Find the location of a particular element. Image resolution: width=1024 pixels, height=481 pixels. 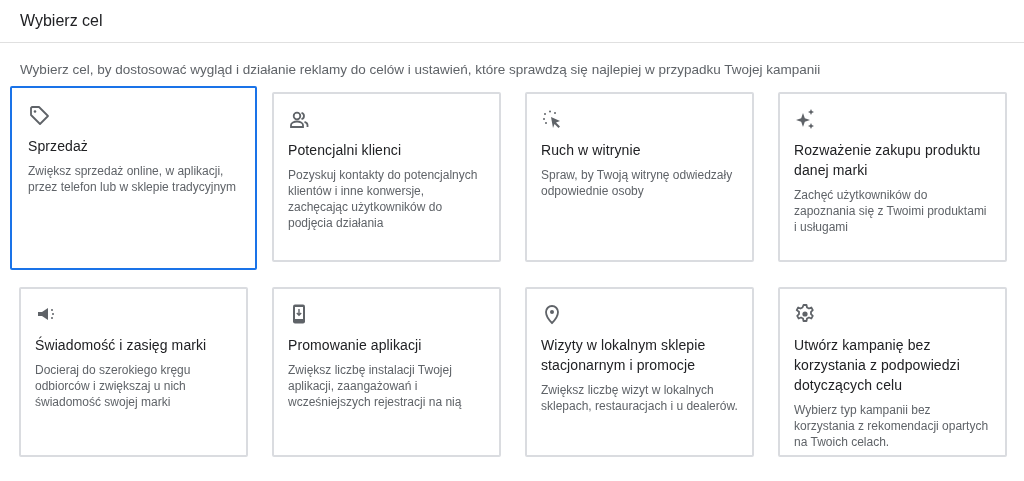

cursor-icon is located at coordinates (552, 119).